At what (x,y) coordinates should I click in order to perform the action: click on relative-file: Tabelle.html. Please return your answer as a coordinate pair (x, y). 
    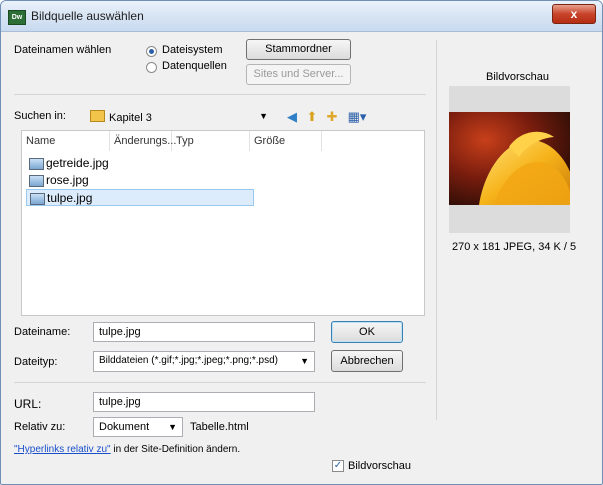
    Looking at the image, I should click on (219, 427).